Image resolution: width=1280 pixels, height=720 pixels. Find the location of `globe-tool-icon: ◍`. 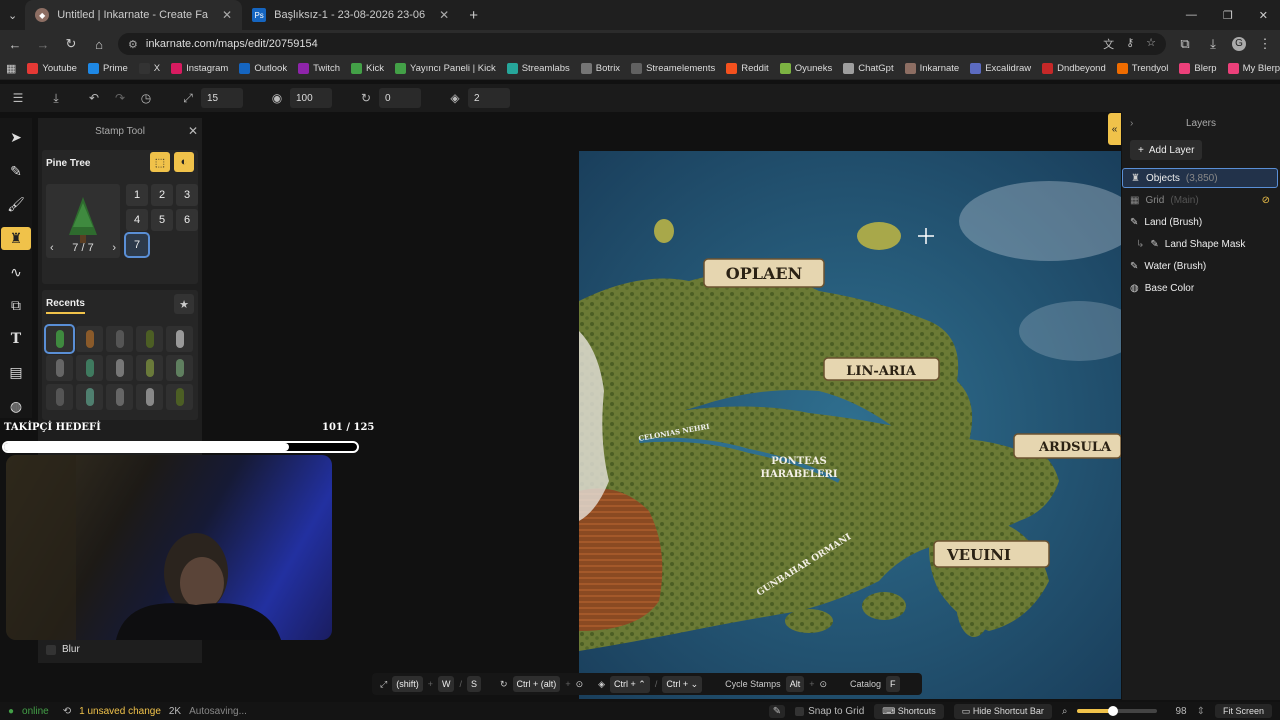

globe-tool-icon: ◍ is located at coordinates (16, 407).